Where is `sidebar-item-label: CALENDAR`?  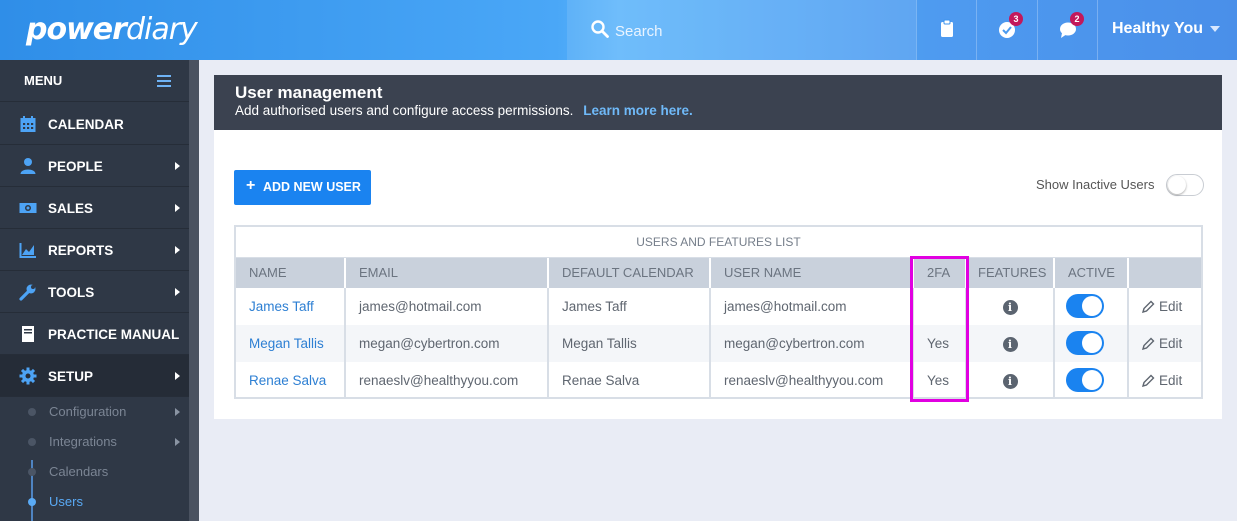
sidebar-item-label: CALENDAR is located at coordinates (86, 124).